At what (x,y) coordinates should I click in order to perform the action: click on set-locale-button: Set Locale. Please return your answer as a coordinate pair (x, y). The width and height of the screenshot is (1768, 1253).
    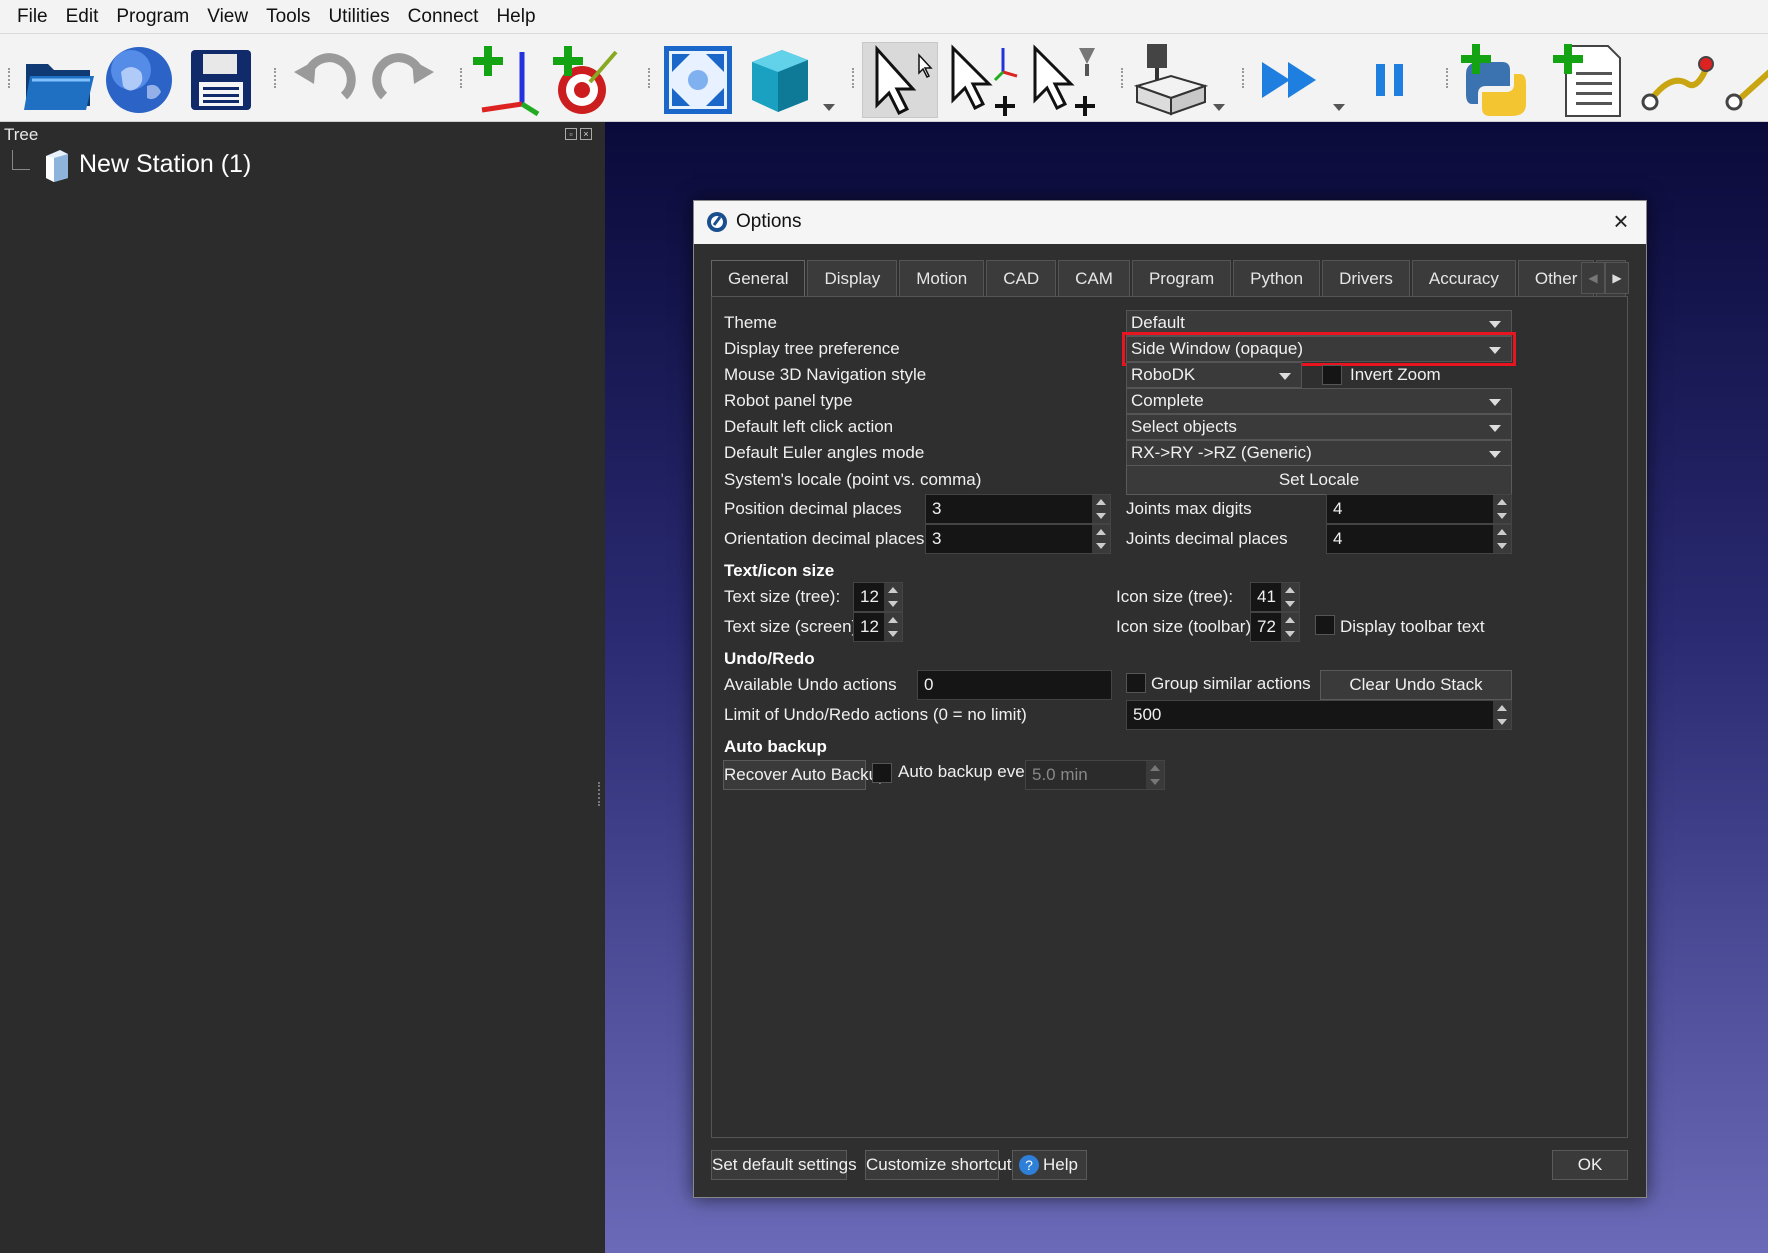
    Looking at the image, I should click on (1319, 480).